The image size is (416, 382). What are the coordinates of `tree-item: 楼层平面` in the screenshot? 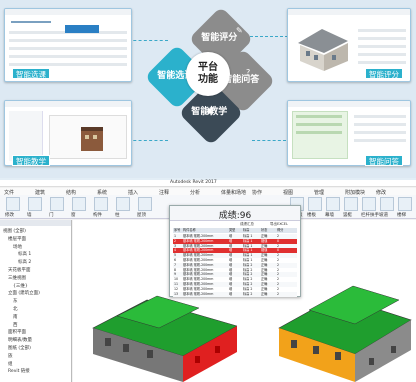 It's located at (17, 239).